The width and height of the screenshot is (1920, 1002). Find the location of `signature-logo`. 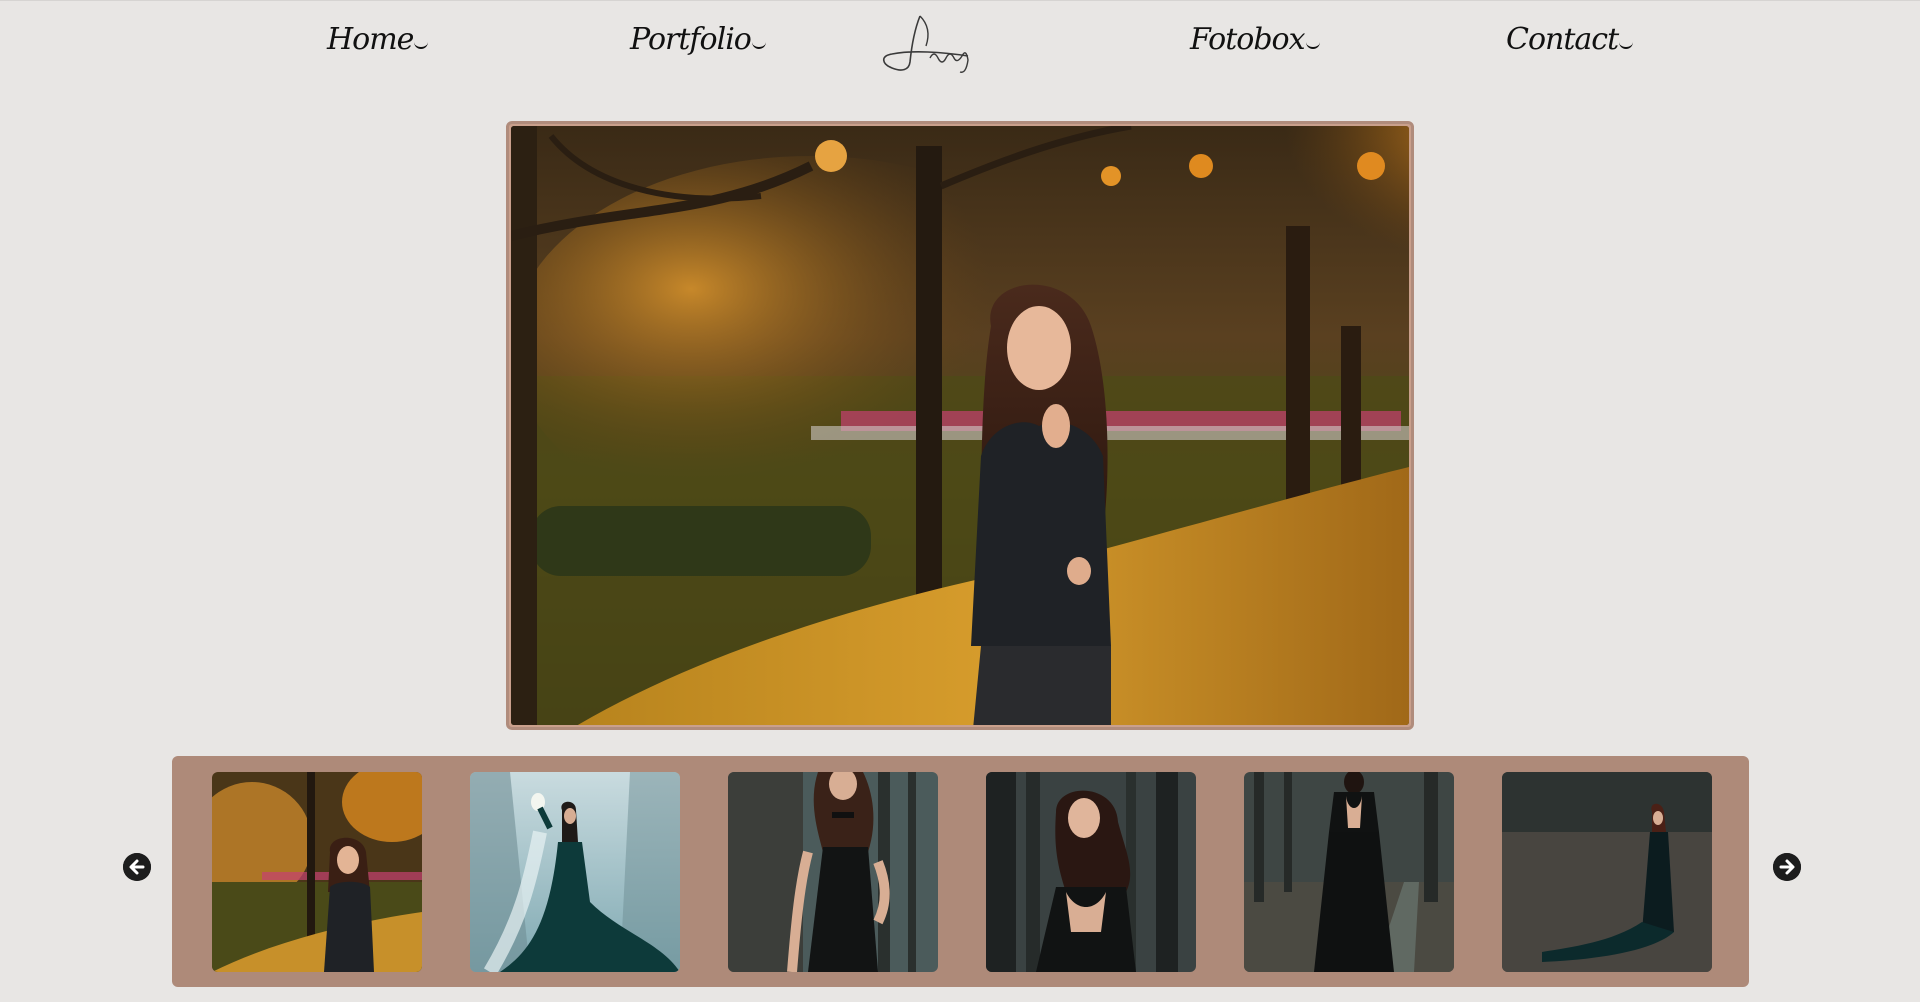

signature-logo is located at coordinates (927, 45).